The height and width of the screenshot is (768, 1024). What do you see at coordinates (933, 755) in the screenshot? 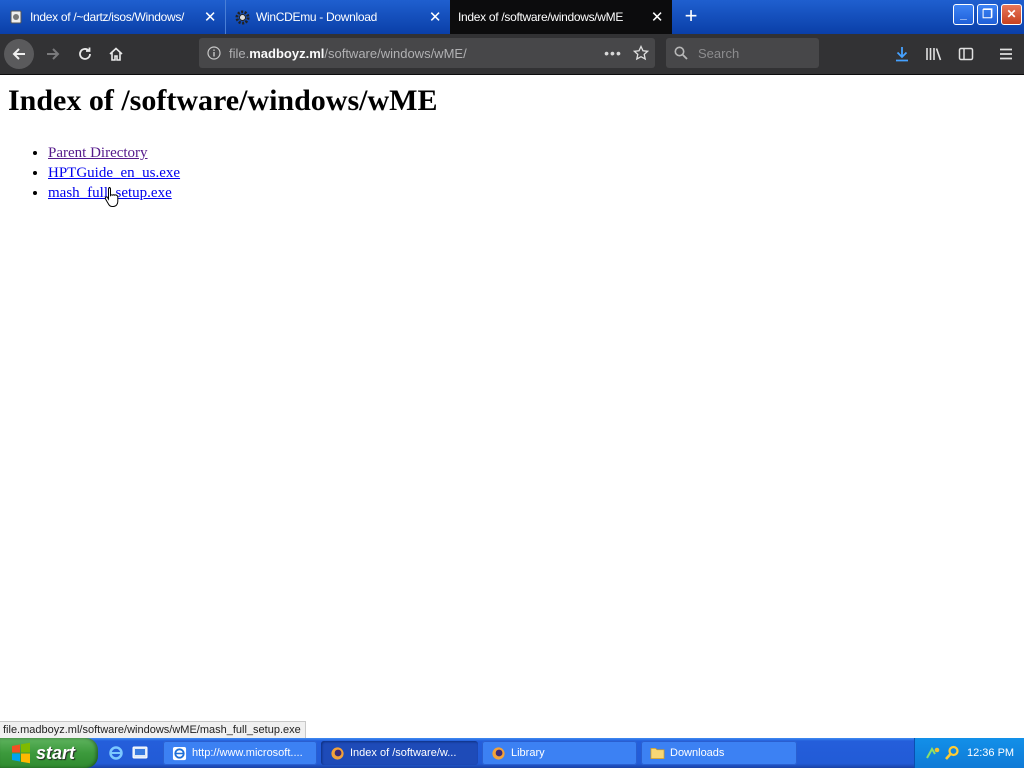
I see `network-icon` at bounding box center [933, 755].